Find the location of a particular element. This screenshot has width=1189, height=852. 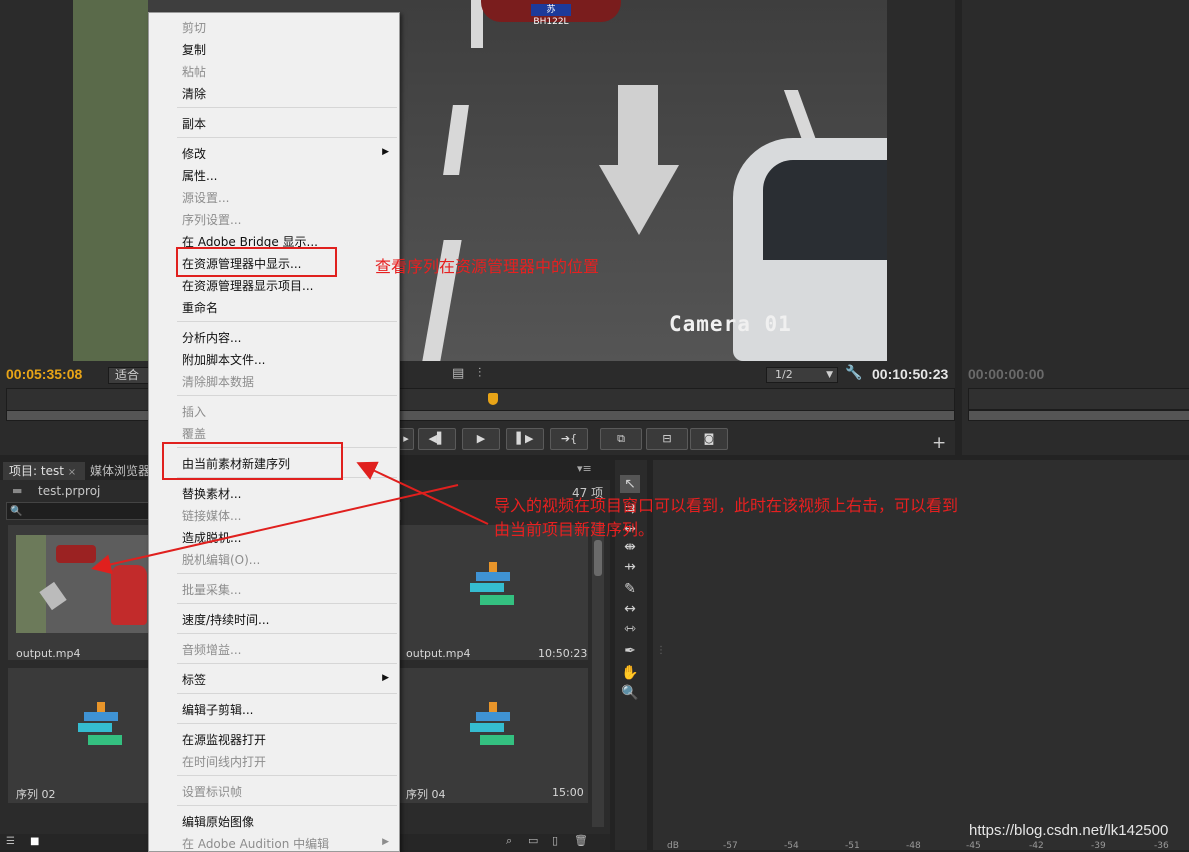

arrow-to-menu-item is located at coordinates (422, 493).